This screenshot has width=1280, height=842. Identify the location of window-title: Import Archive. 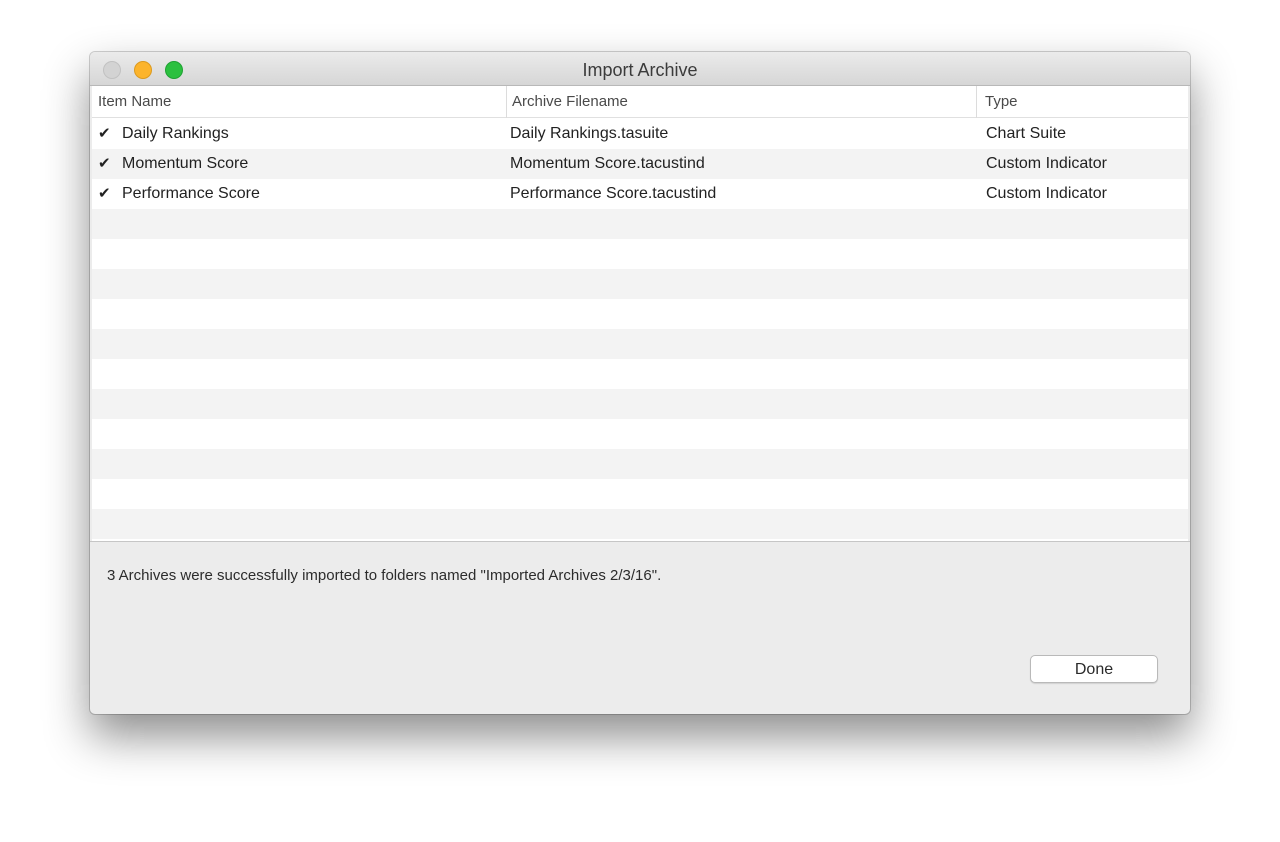
(640, 70).